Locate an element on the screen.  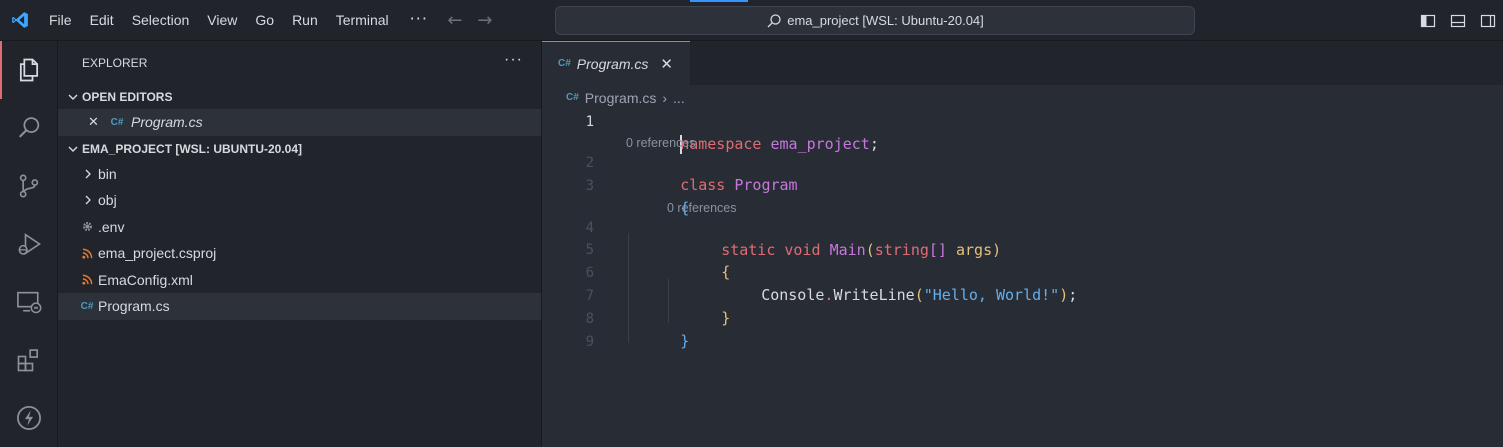
back-arrow-icon: ← is located at coordinates (455, 20).